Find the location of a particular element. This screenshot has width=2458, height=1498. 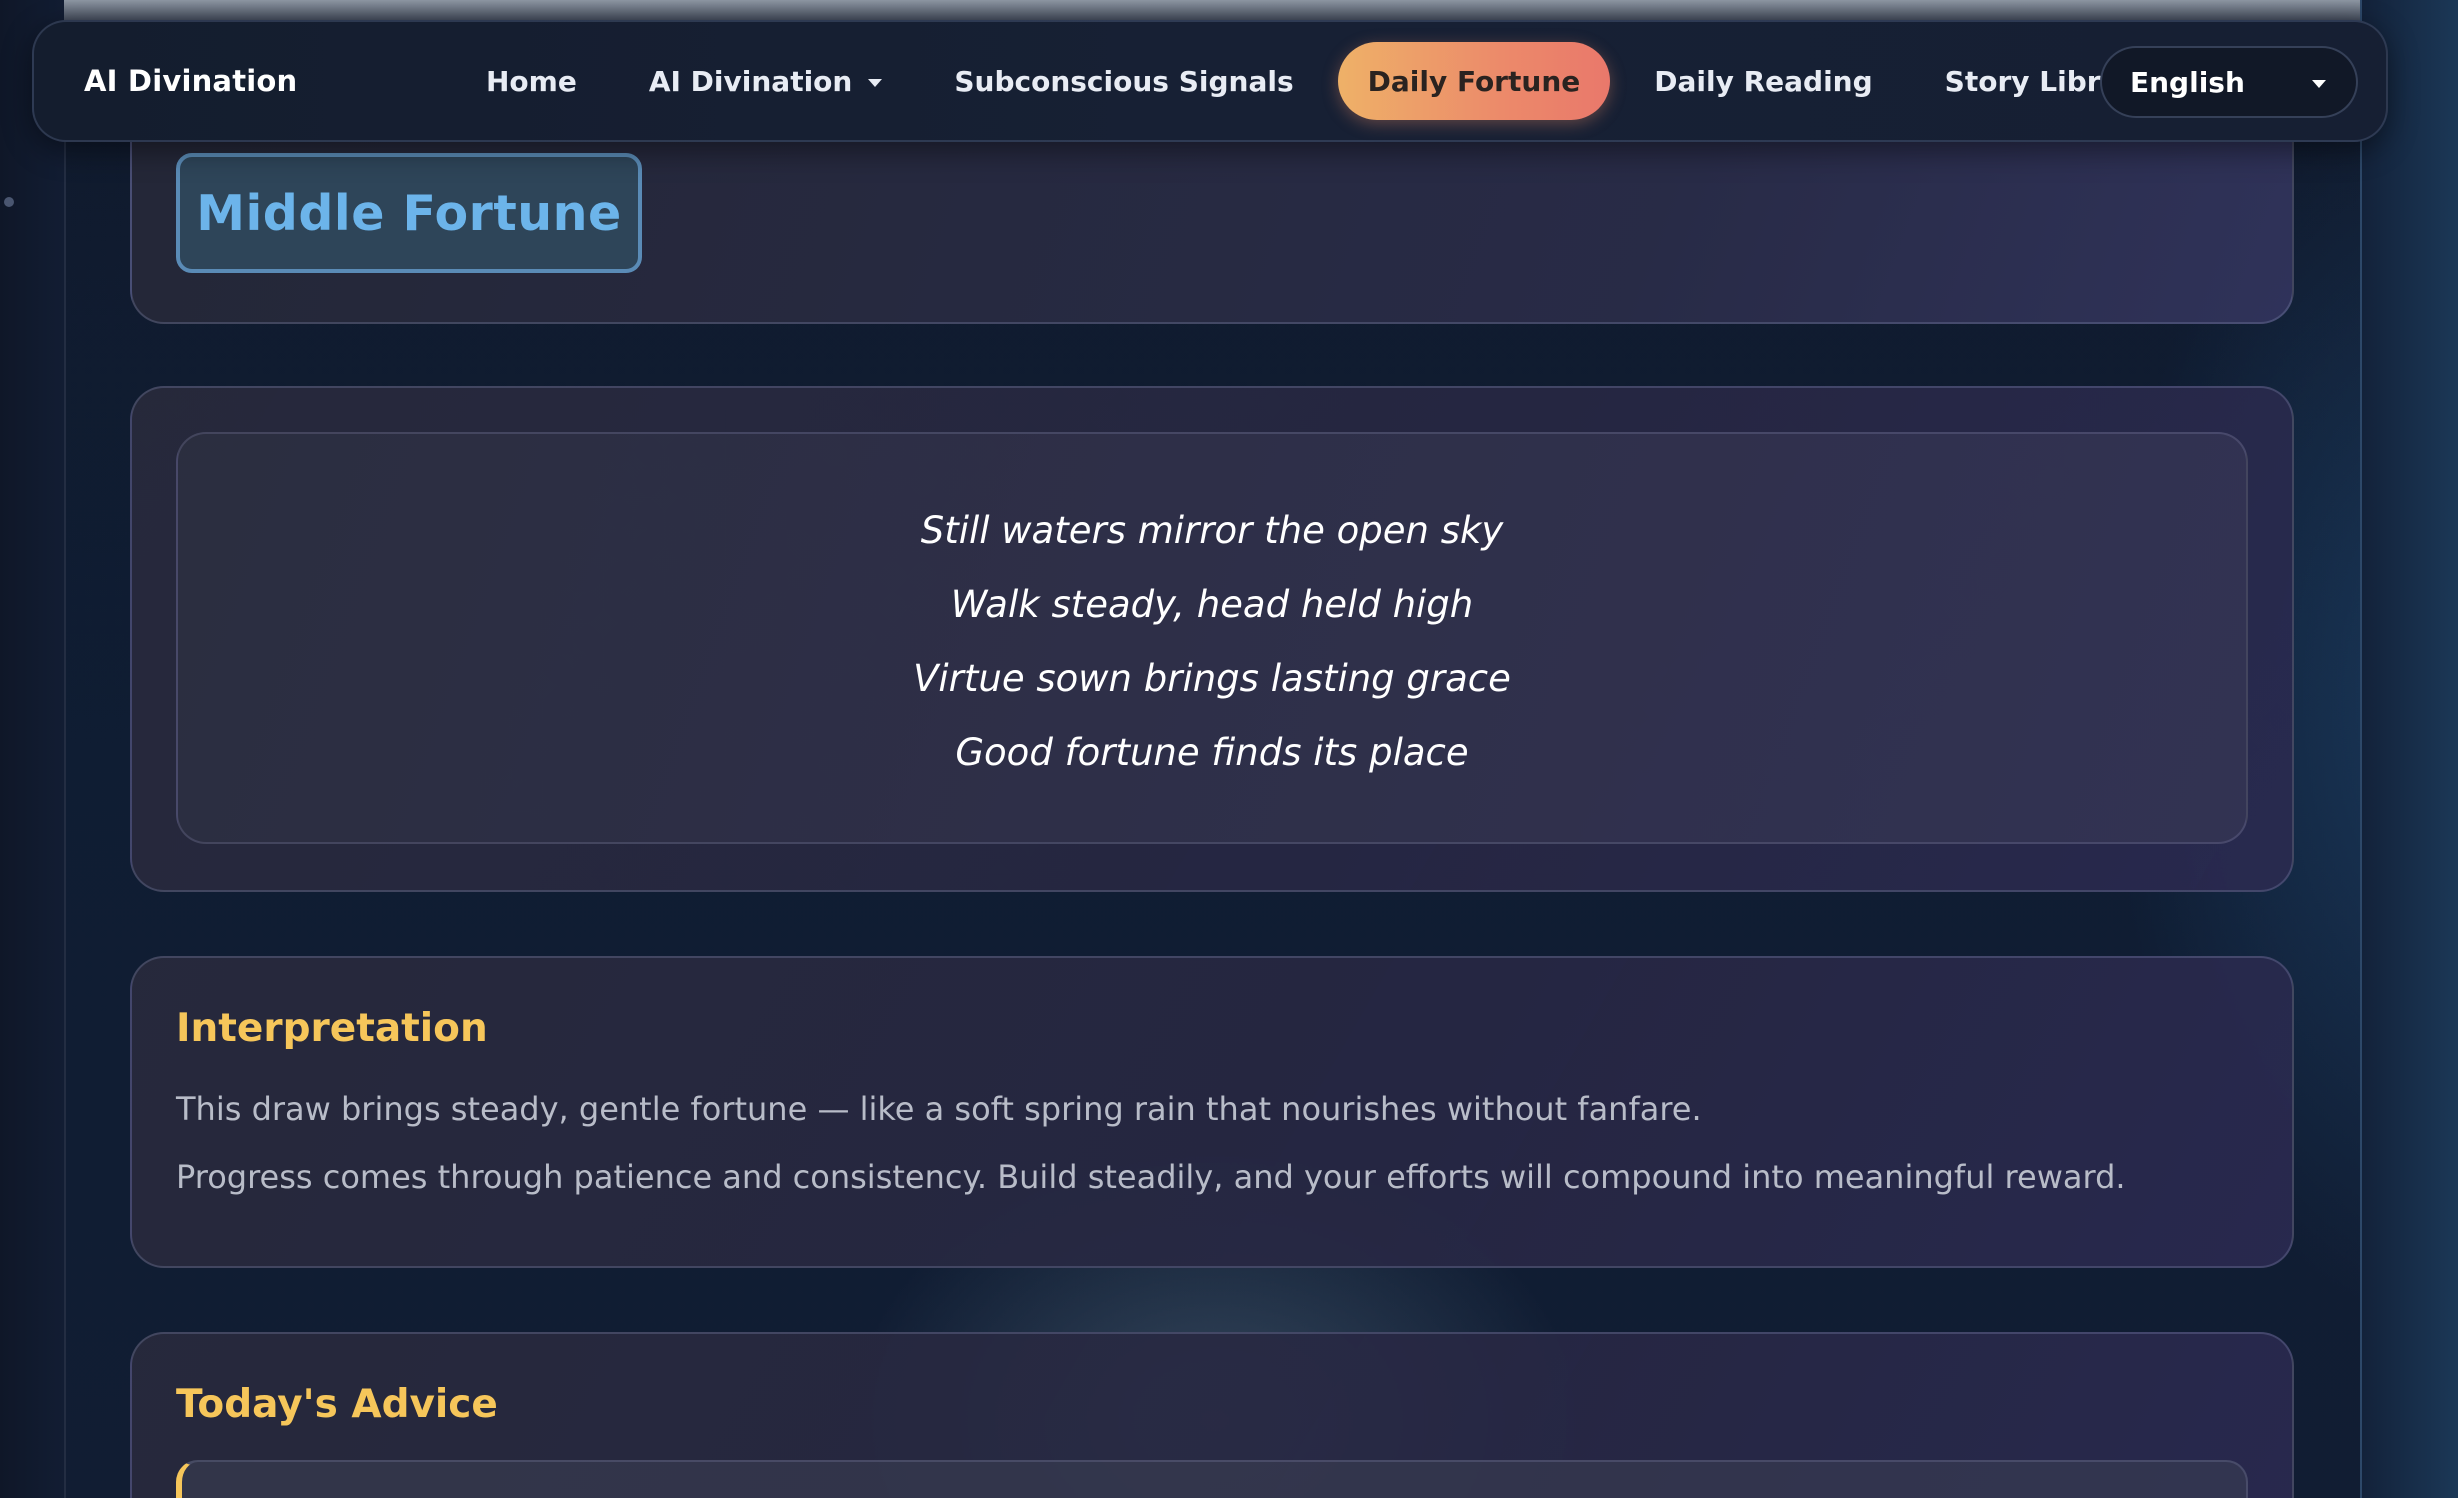

nav-item-label: Subconscious Signals is located at coordinates (1124, 81).